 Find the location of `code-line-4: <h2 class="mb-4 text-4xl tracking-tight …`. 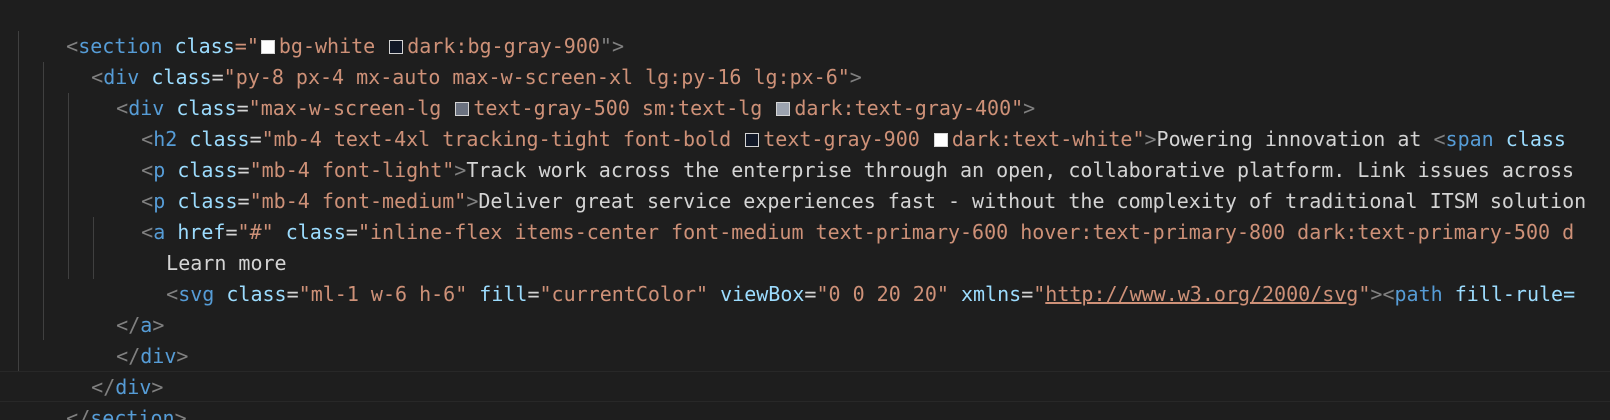

code-line-4: <h2 class="mb-4 text-4xl tracking-tight … is located at coordinates (829, 122).